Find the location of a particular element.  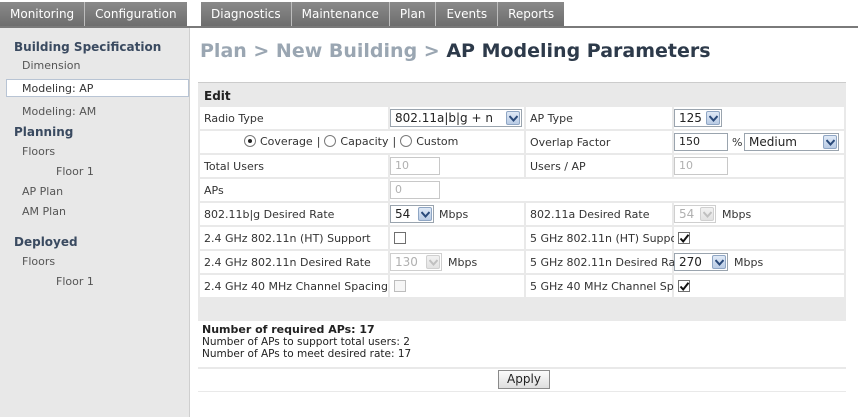

tab-maintenance: Maintenance is located at coordinates (340, 14).